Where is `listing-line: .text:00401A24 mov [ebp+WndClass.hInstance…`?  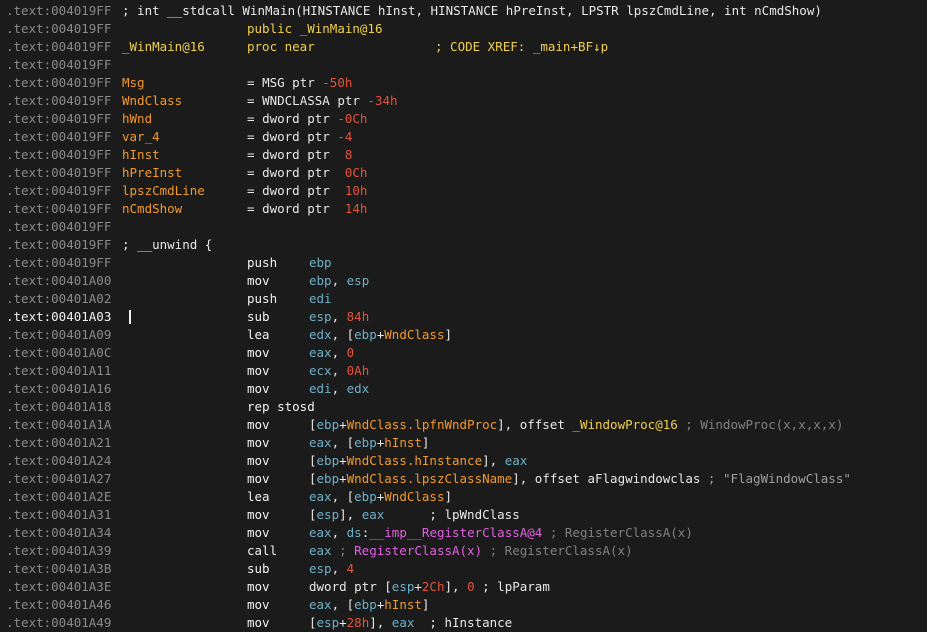 listing-line: .text:00401A24 mov [ebp+WndClass.hInstance… is located at coordinates (463, 461).